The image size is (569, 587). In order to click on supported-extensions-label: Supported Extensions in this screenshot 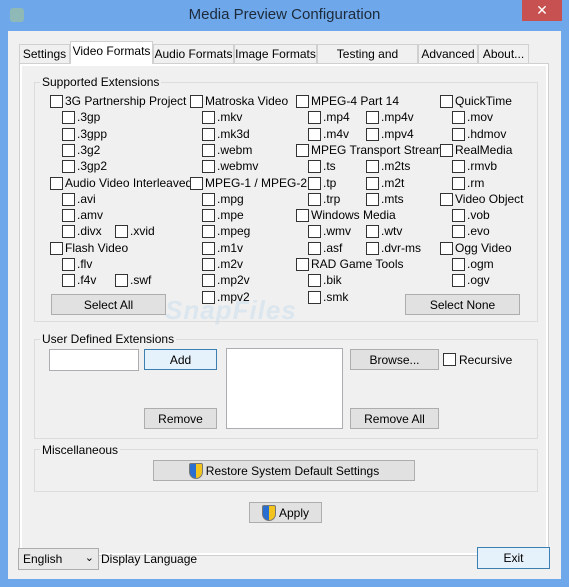, I will do `click(101, 82)`.